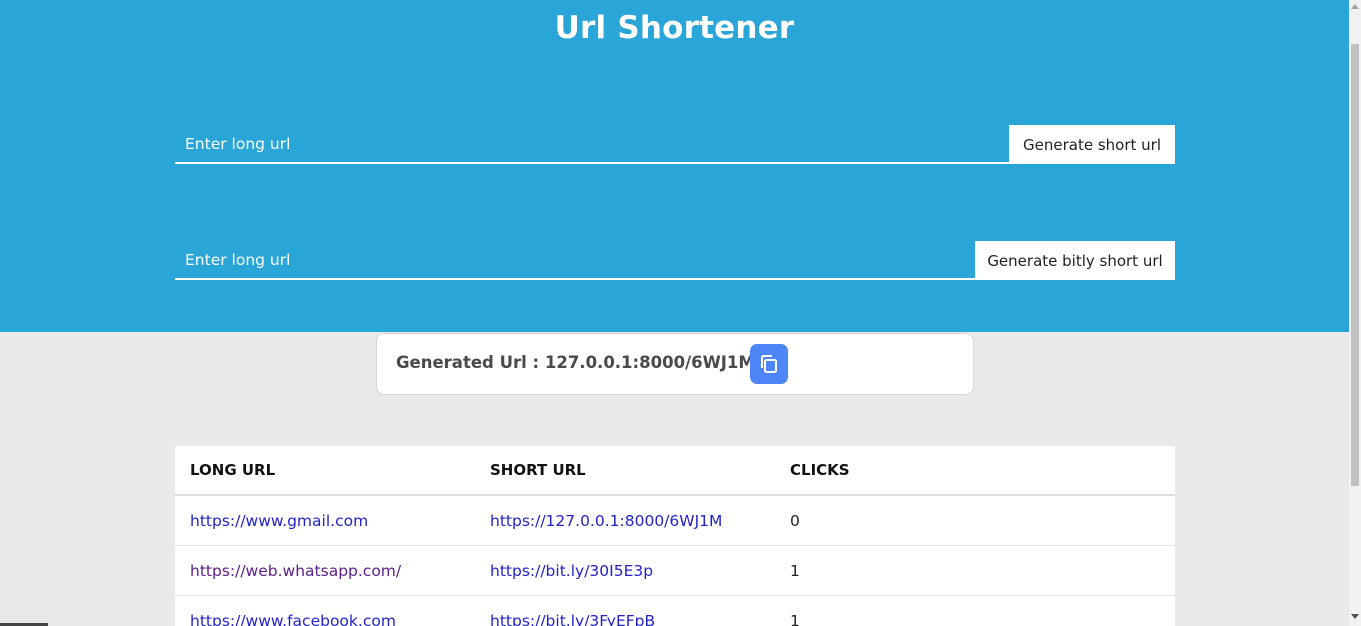 The height and width of the screenshot is (626, 1361). Describe the element at coordinates (295, 571) in the screenshot. I see `long-url-link: https://web.whatsapp.com/` at that location.